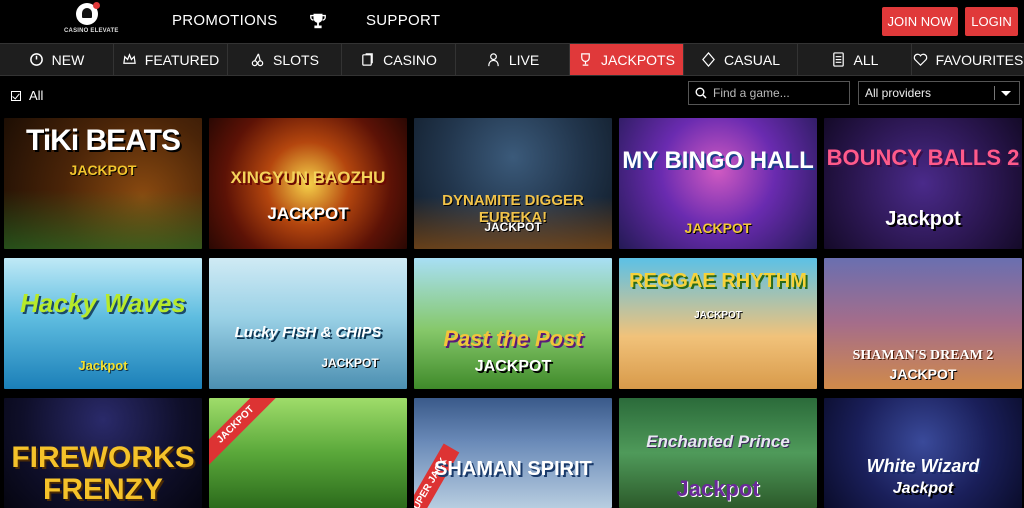  What do you see at coordinates (88, 13) in the screenshot?
I see `logo-mark-icon` at bounding box center [88, 13].